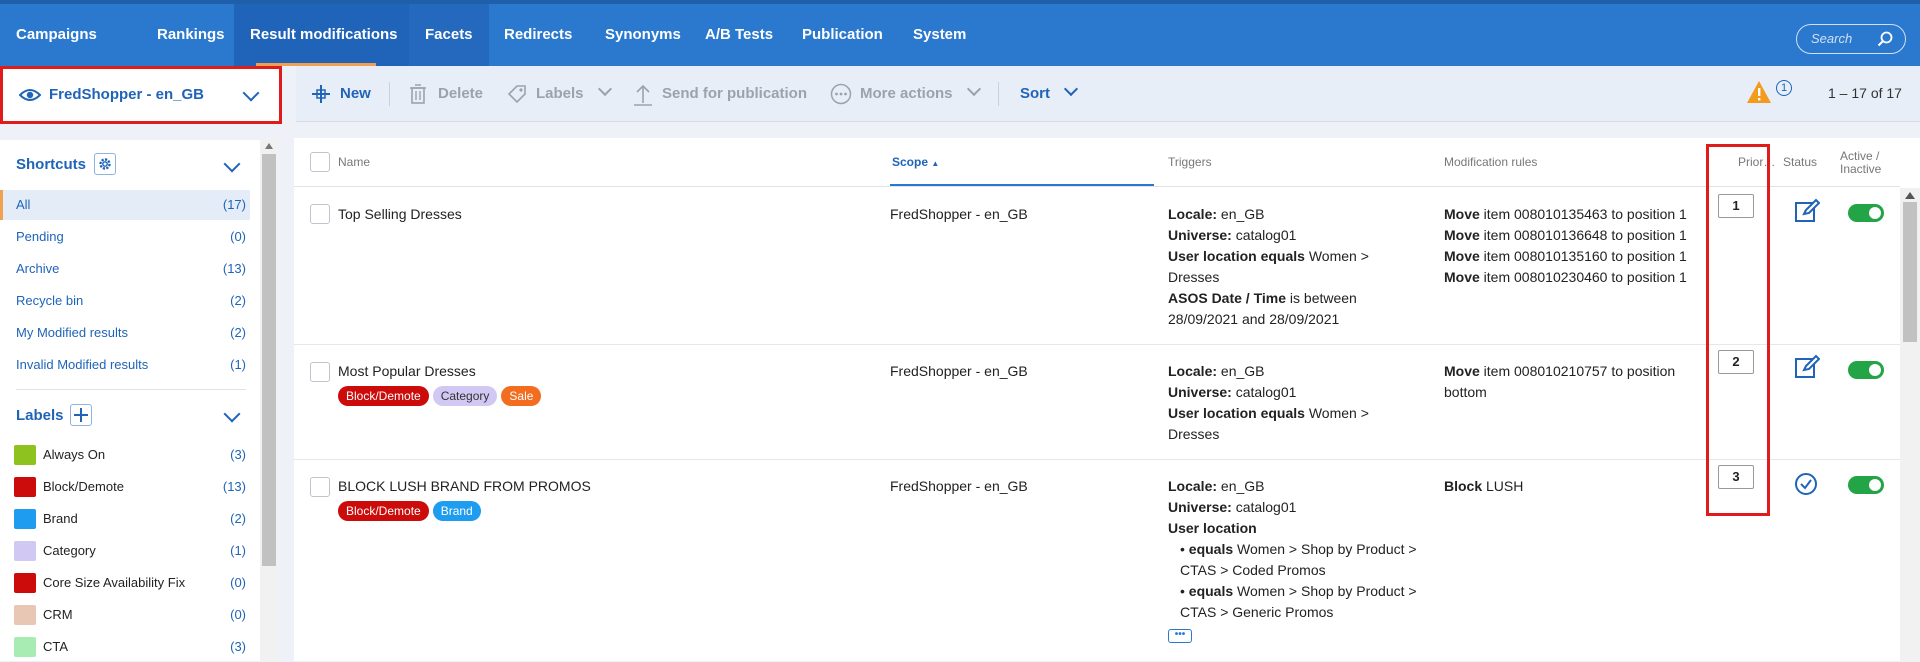  I want to click on rule-line: Move item 008010135160 to position 1, so click(1565, 256).